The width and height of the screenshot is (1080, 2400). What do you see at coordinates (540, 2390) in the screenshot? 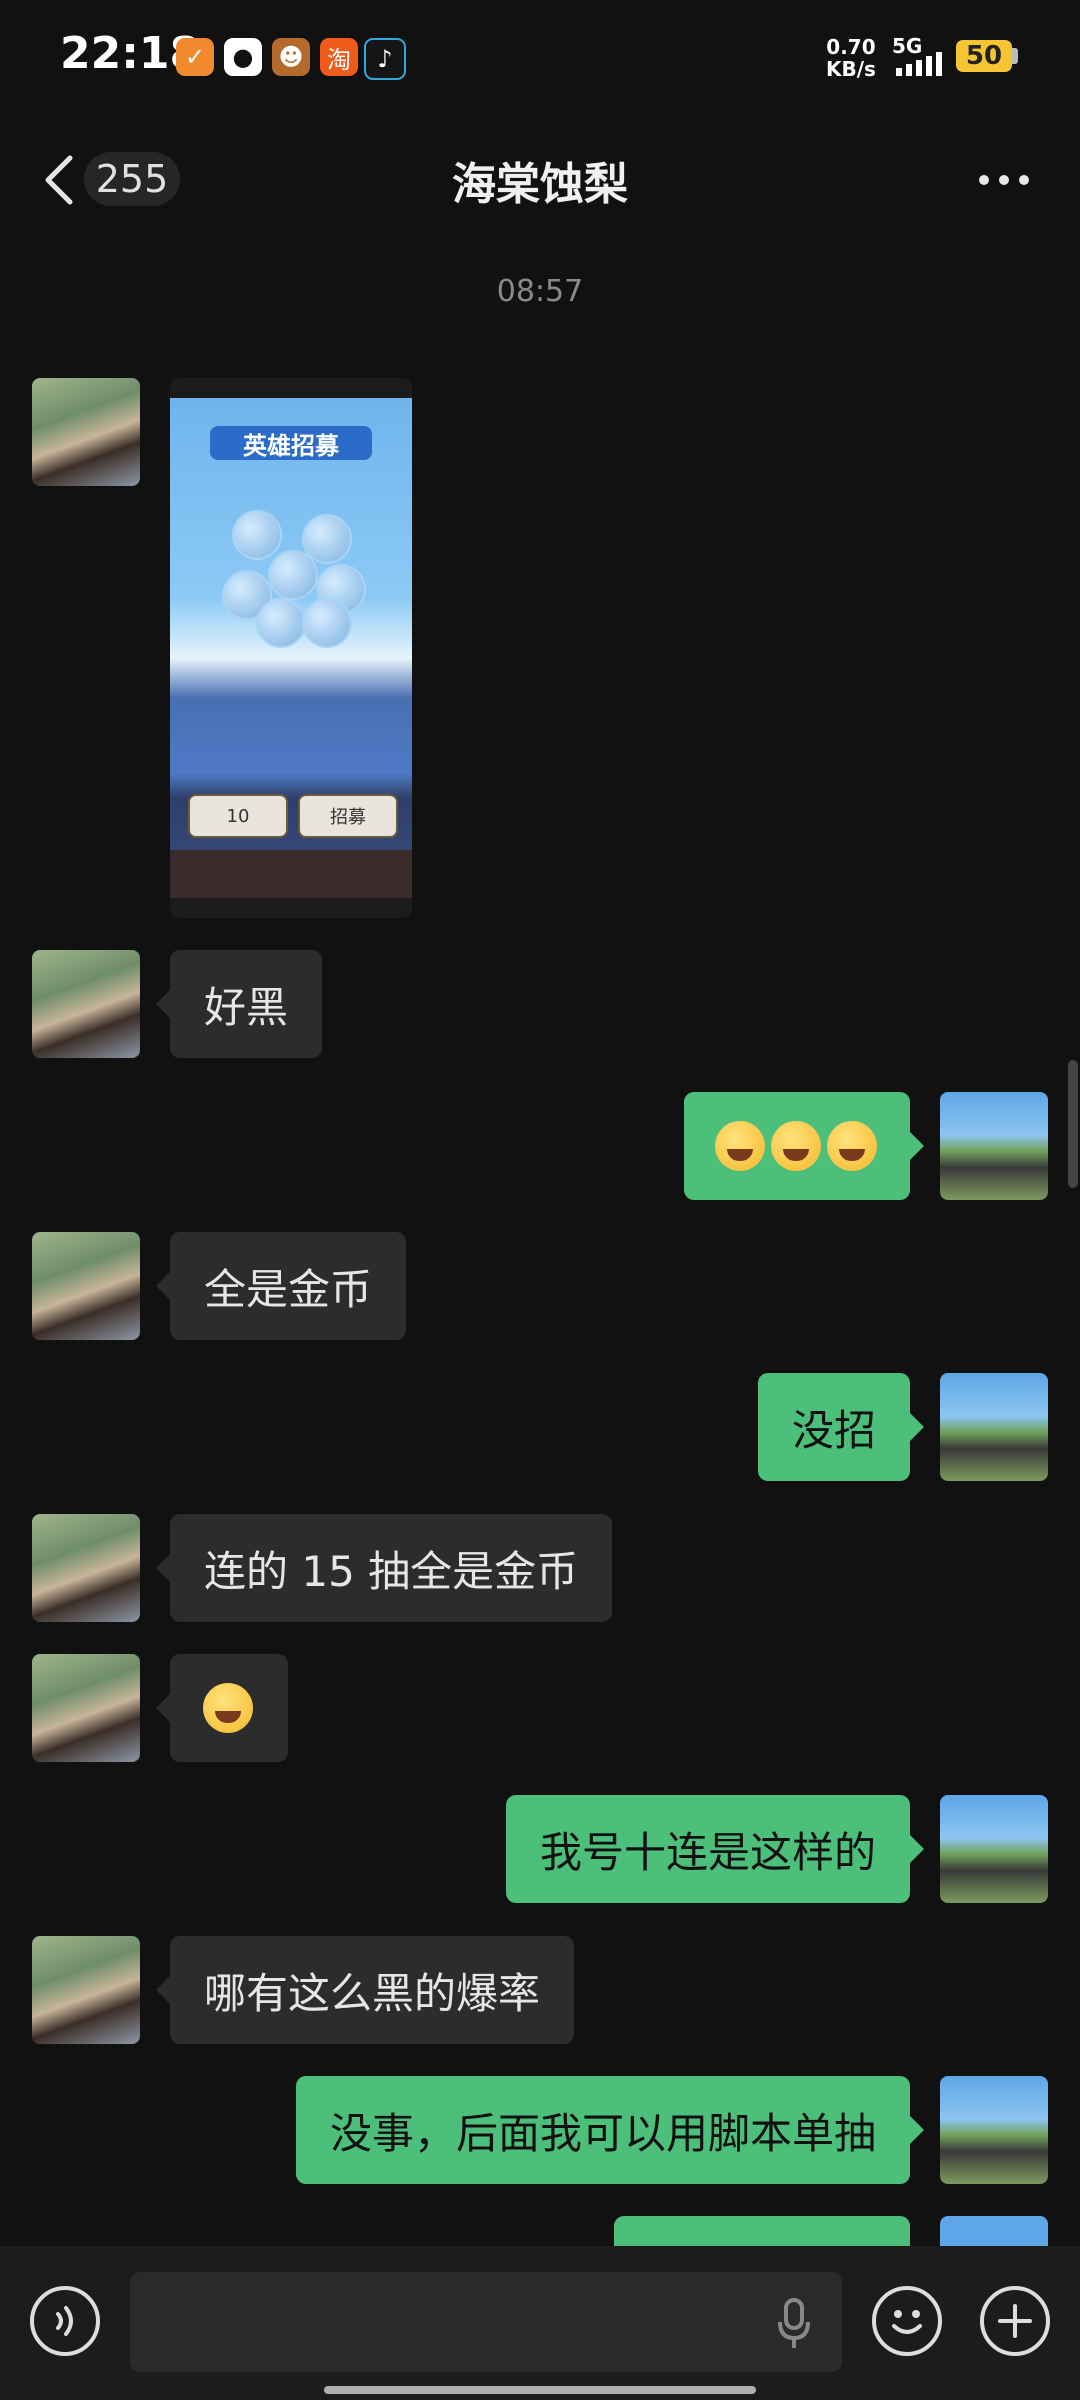
I see `home-indicator` at bounding box center [540, 2390].